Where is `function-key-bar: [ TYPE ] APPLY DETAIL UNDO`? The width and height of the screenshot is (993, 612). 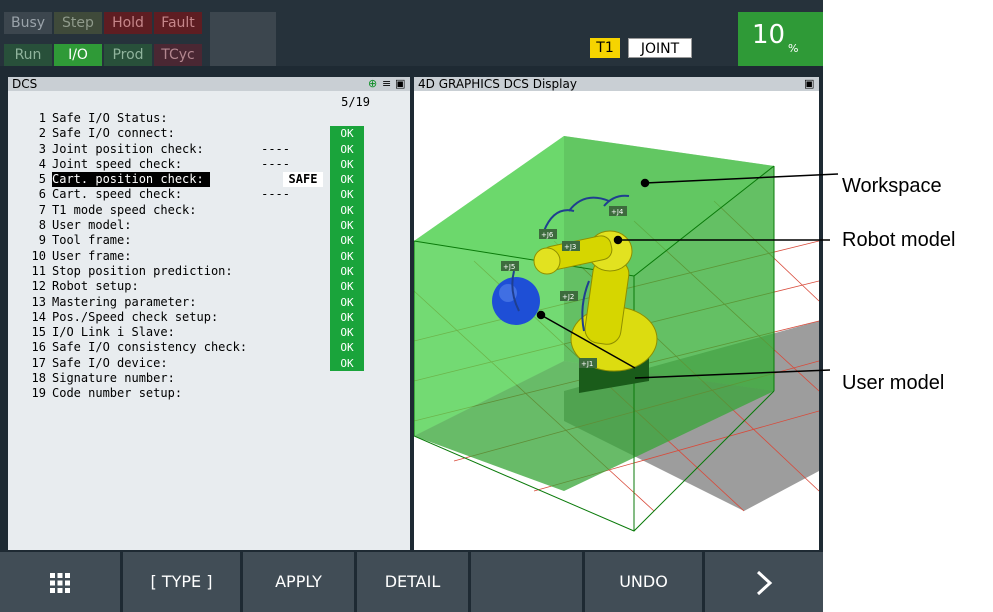 function-key-bar: [ TYPE ] APPLY DETAIL UNDO is located at coordinates (411, 582).